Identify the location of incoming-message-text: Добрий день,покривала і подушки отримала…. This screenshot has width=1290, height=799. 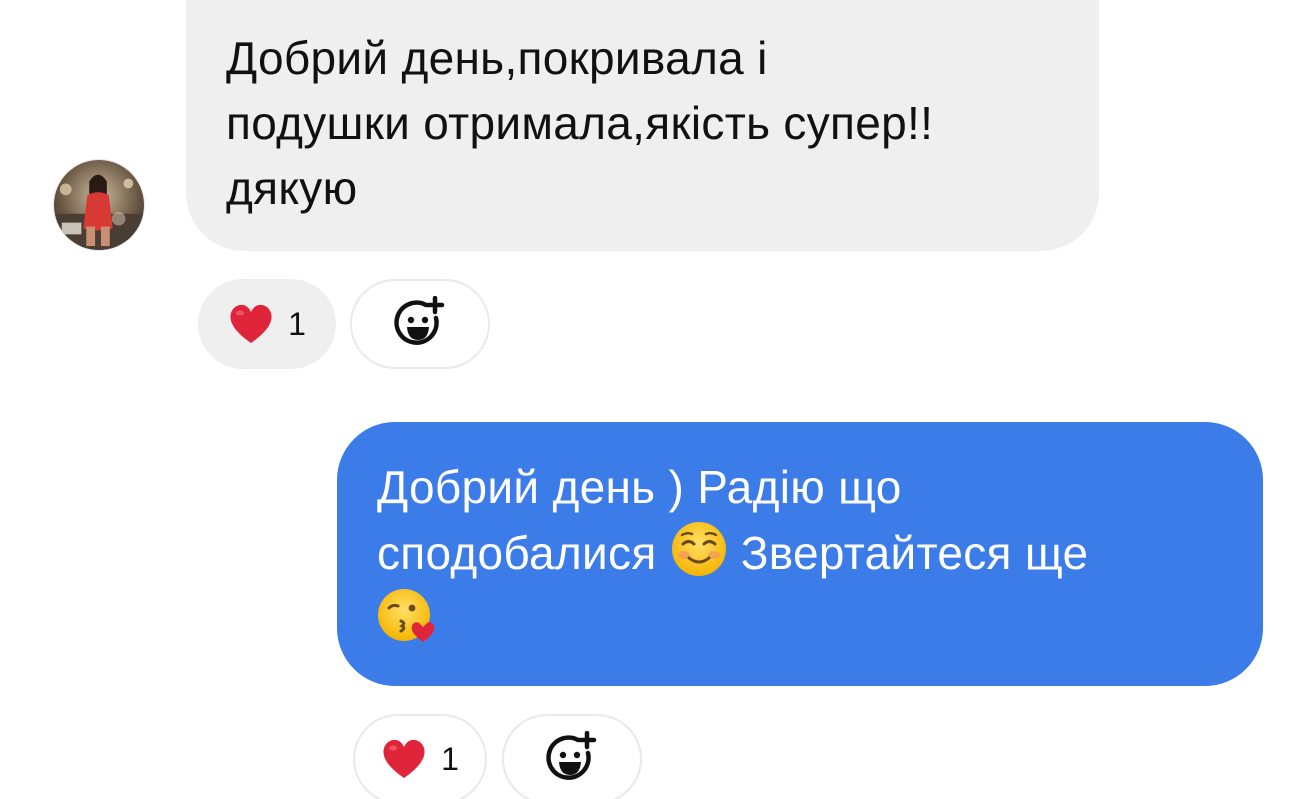
(580, 123).